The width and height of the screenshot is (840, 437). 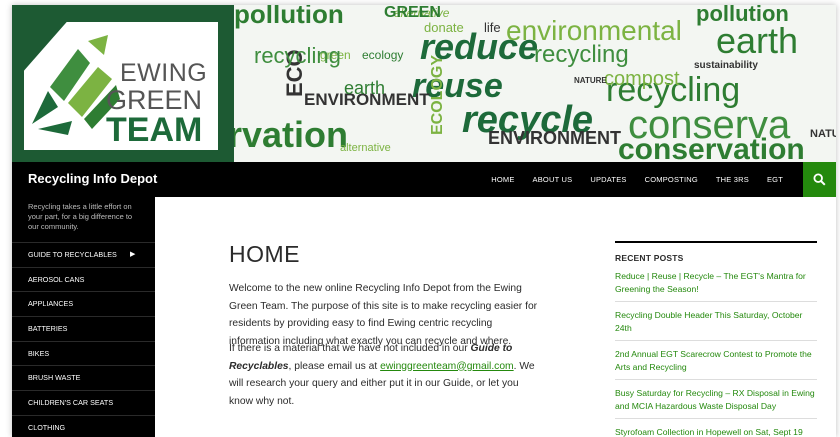 What do you see at coordinates (608, 179) in the screenshot?
I see `nav-updates: UPDATES` at bounding box center [608, 179].